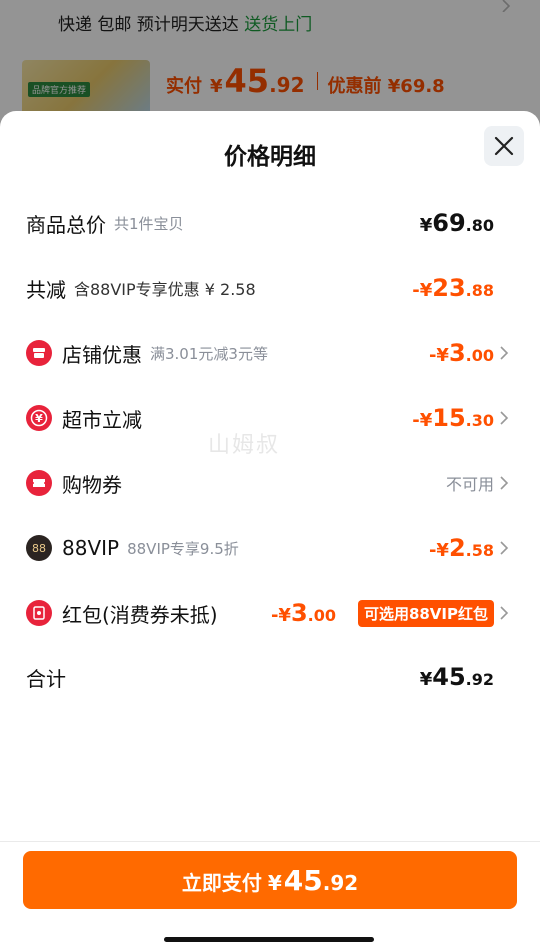 This screenshot has width=540, height=952. Describe the element at coordinates (270, 548) in the screenshot. I see `row-88vip: 88 88VIP 88VIP专享9.5折 -¥ 2 .58` at that location.